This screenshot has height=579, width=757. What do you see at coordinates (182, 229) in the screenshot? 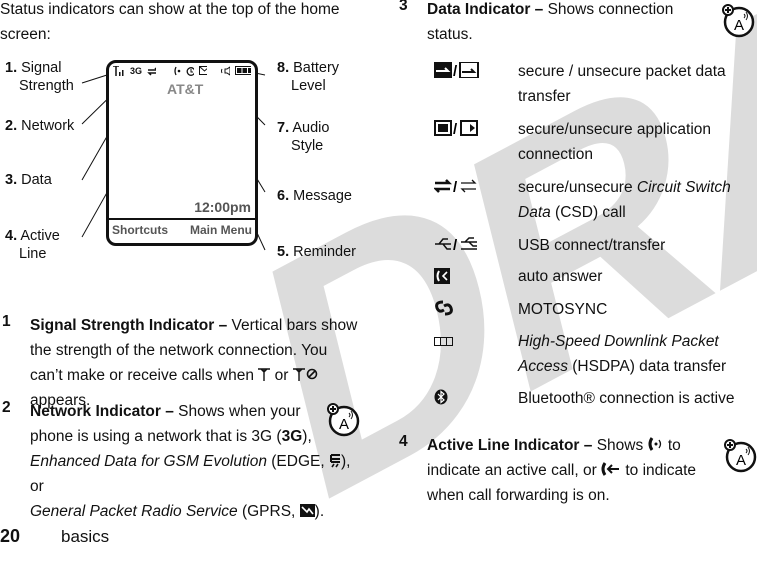
I see `soft-key-bar: Shortcuts Main Menu` at bounding box center [182, 229].